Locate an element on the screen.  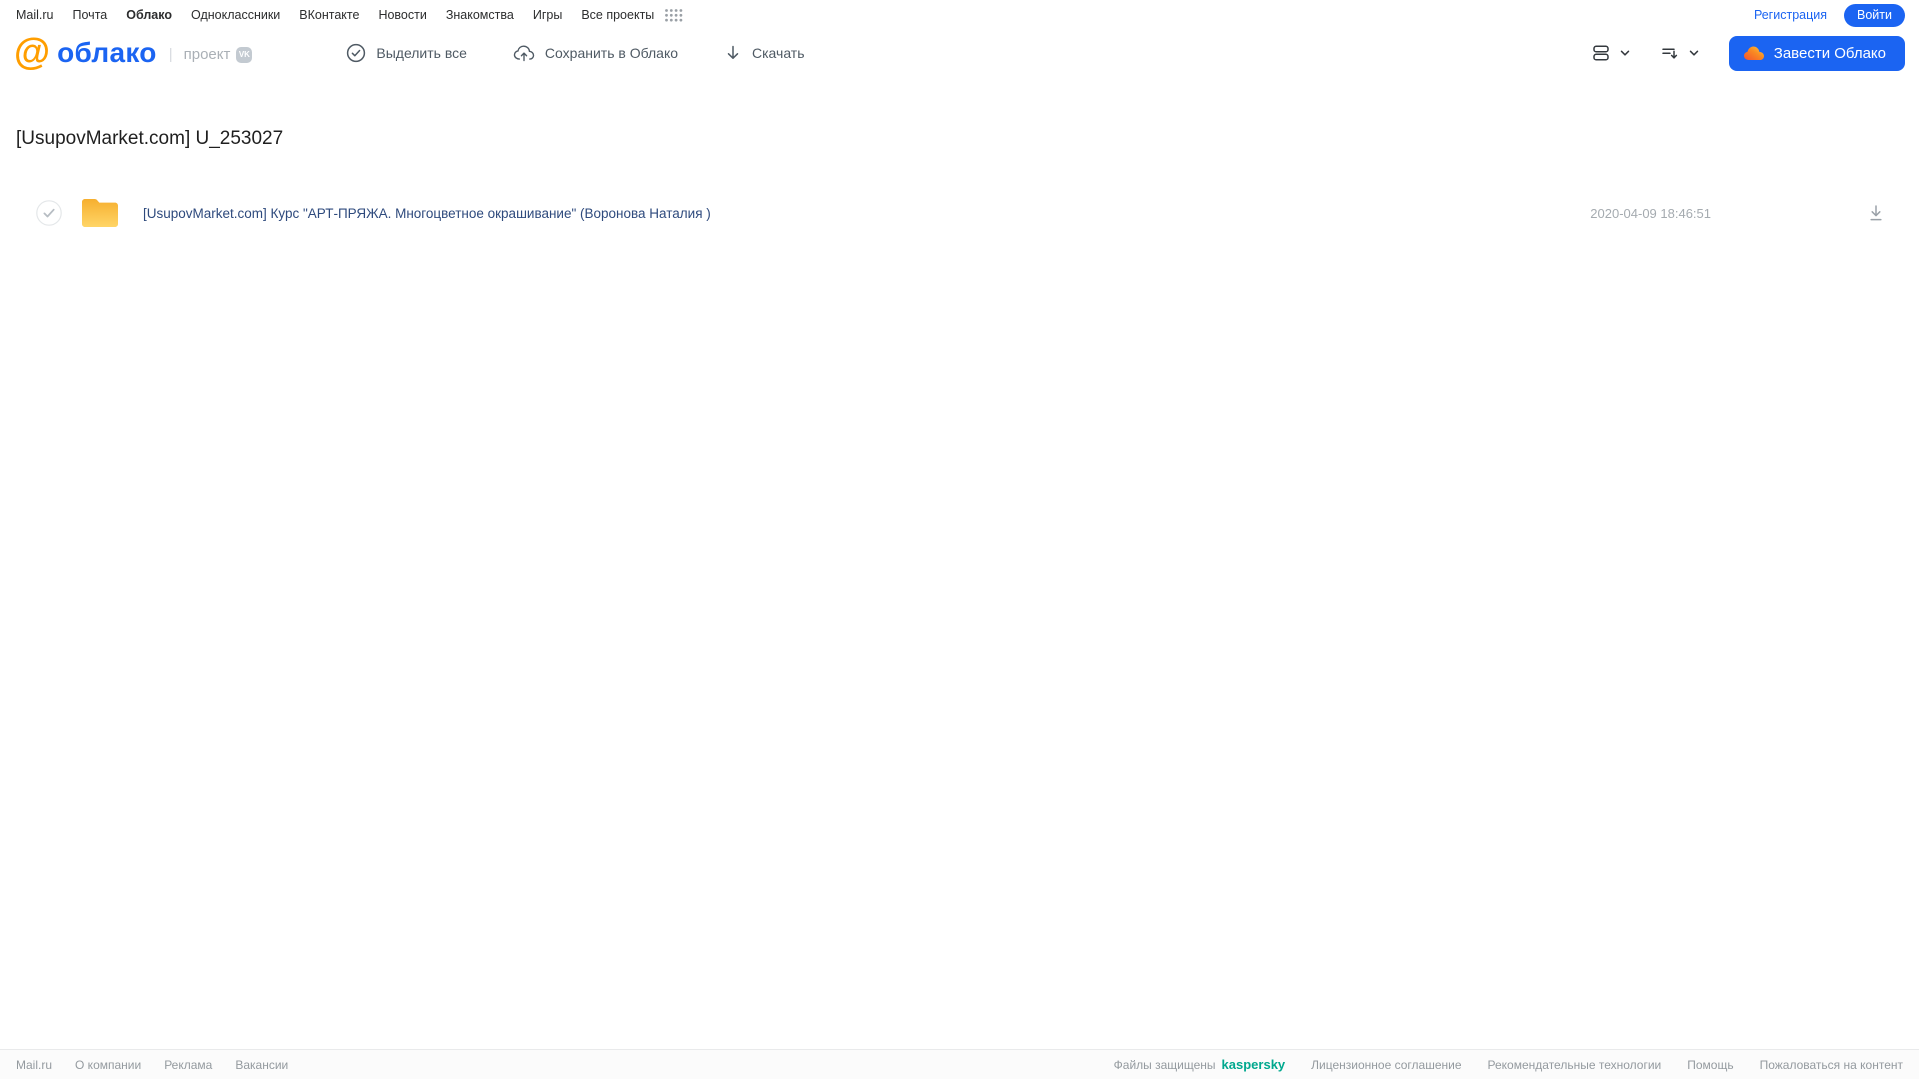
kaspersky-prefix: Файлы защищены is located at coordinates (1164, 1065).